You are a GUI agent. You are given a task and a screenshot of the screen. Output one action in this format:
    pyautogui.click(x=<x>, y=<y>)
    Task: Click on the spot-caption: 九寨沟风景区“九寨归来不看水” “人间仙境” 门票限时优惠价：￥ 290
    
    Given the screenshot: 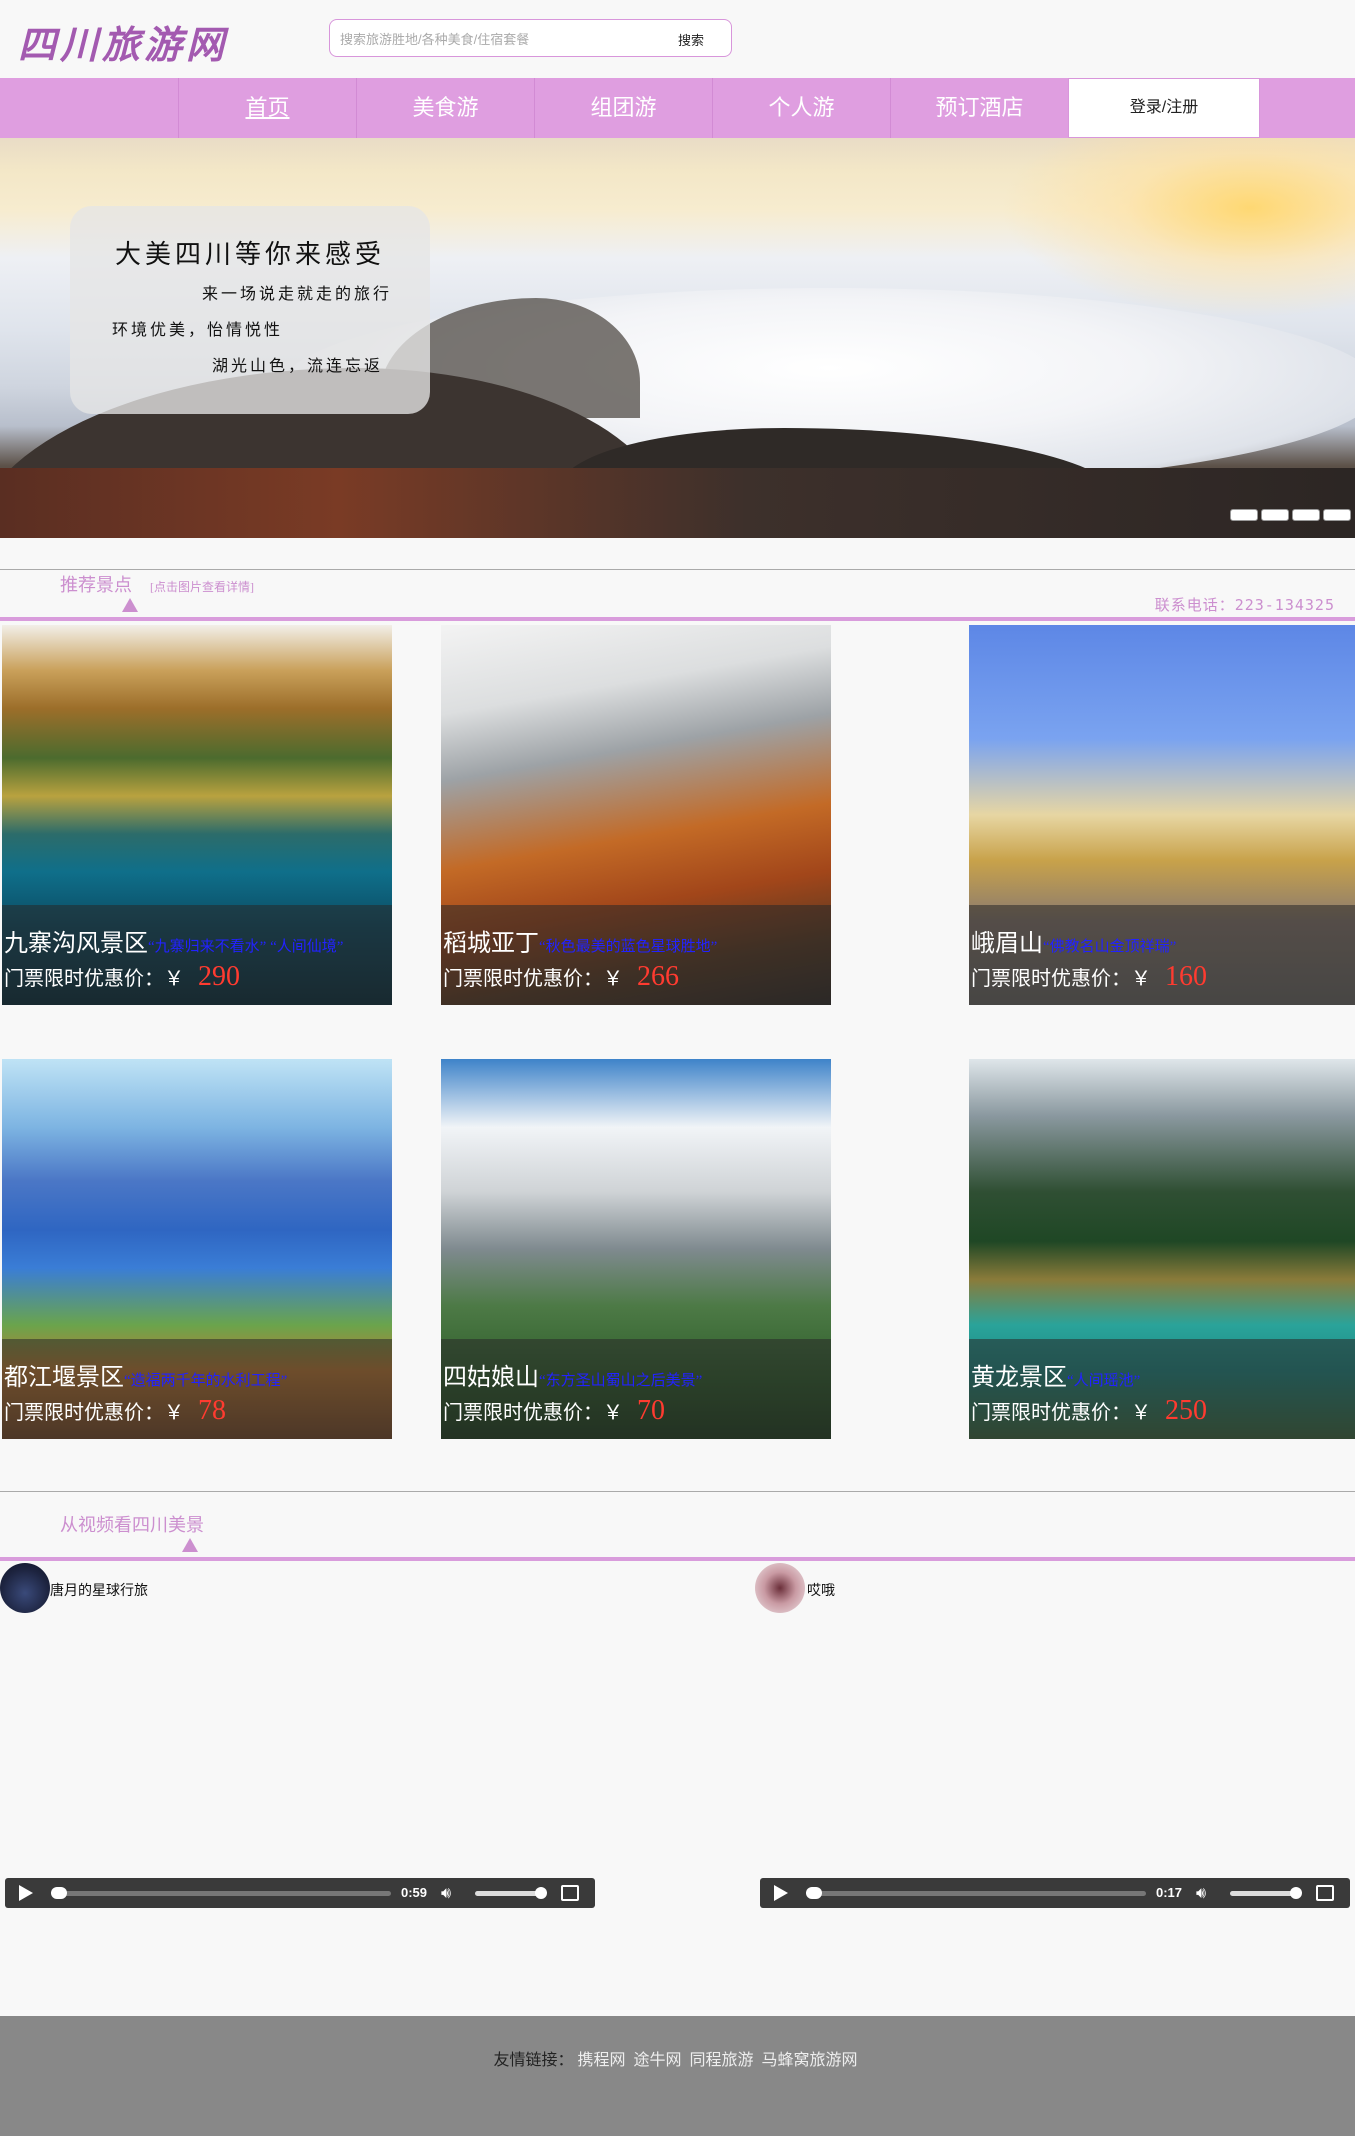 What is the action you would take?
    pyautogui.click(x=197, y=955)
    